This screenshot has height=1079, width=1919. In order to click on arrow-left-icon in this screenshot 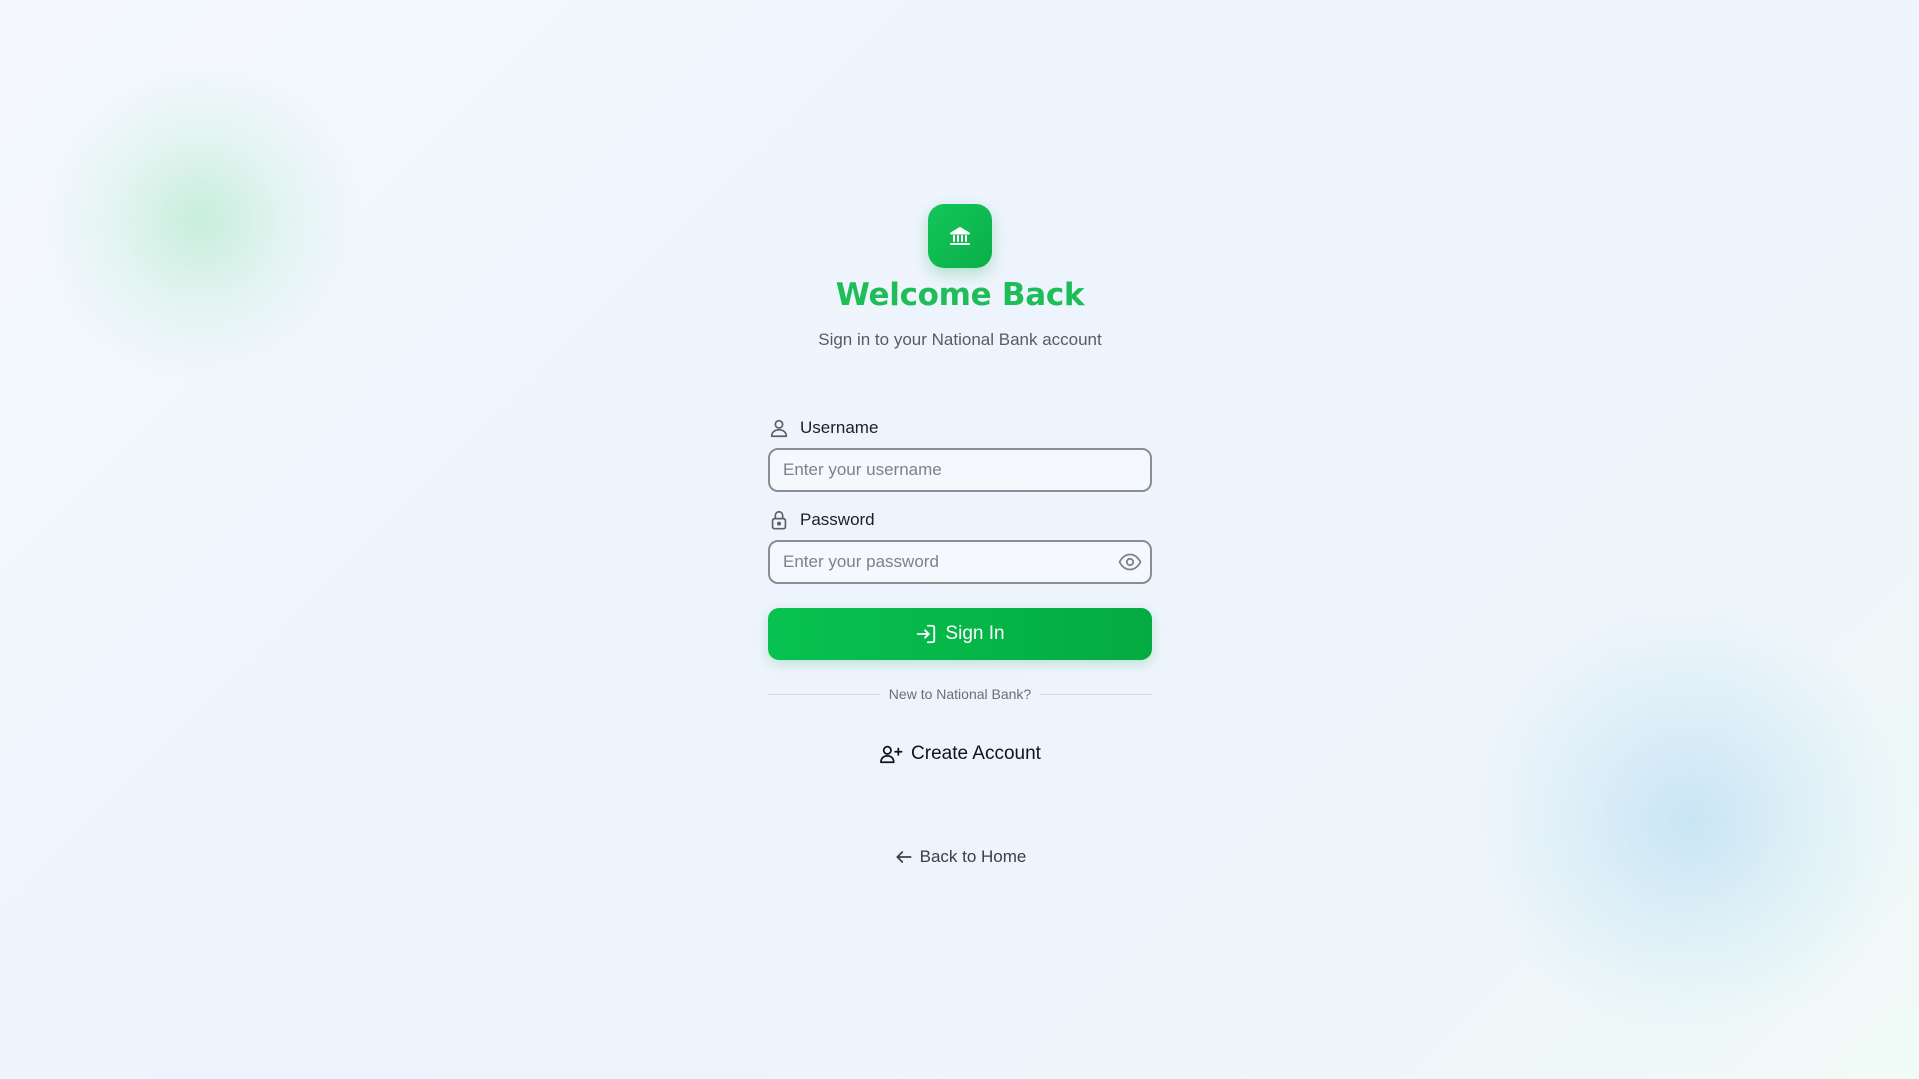, I will do `click(904, 857)`.